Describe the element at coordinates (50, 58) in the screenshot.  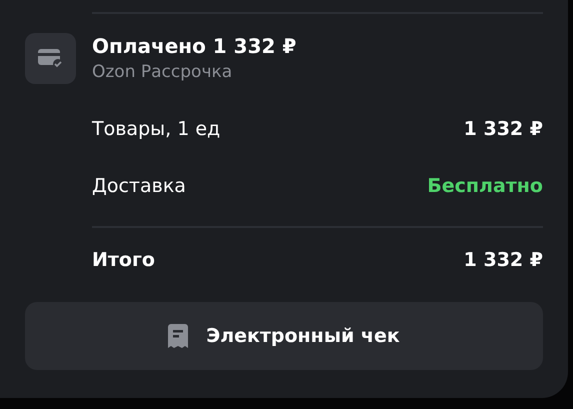
I see `card-icon` at that location.